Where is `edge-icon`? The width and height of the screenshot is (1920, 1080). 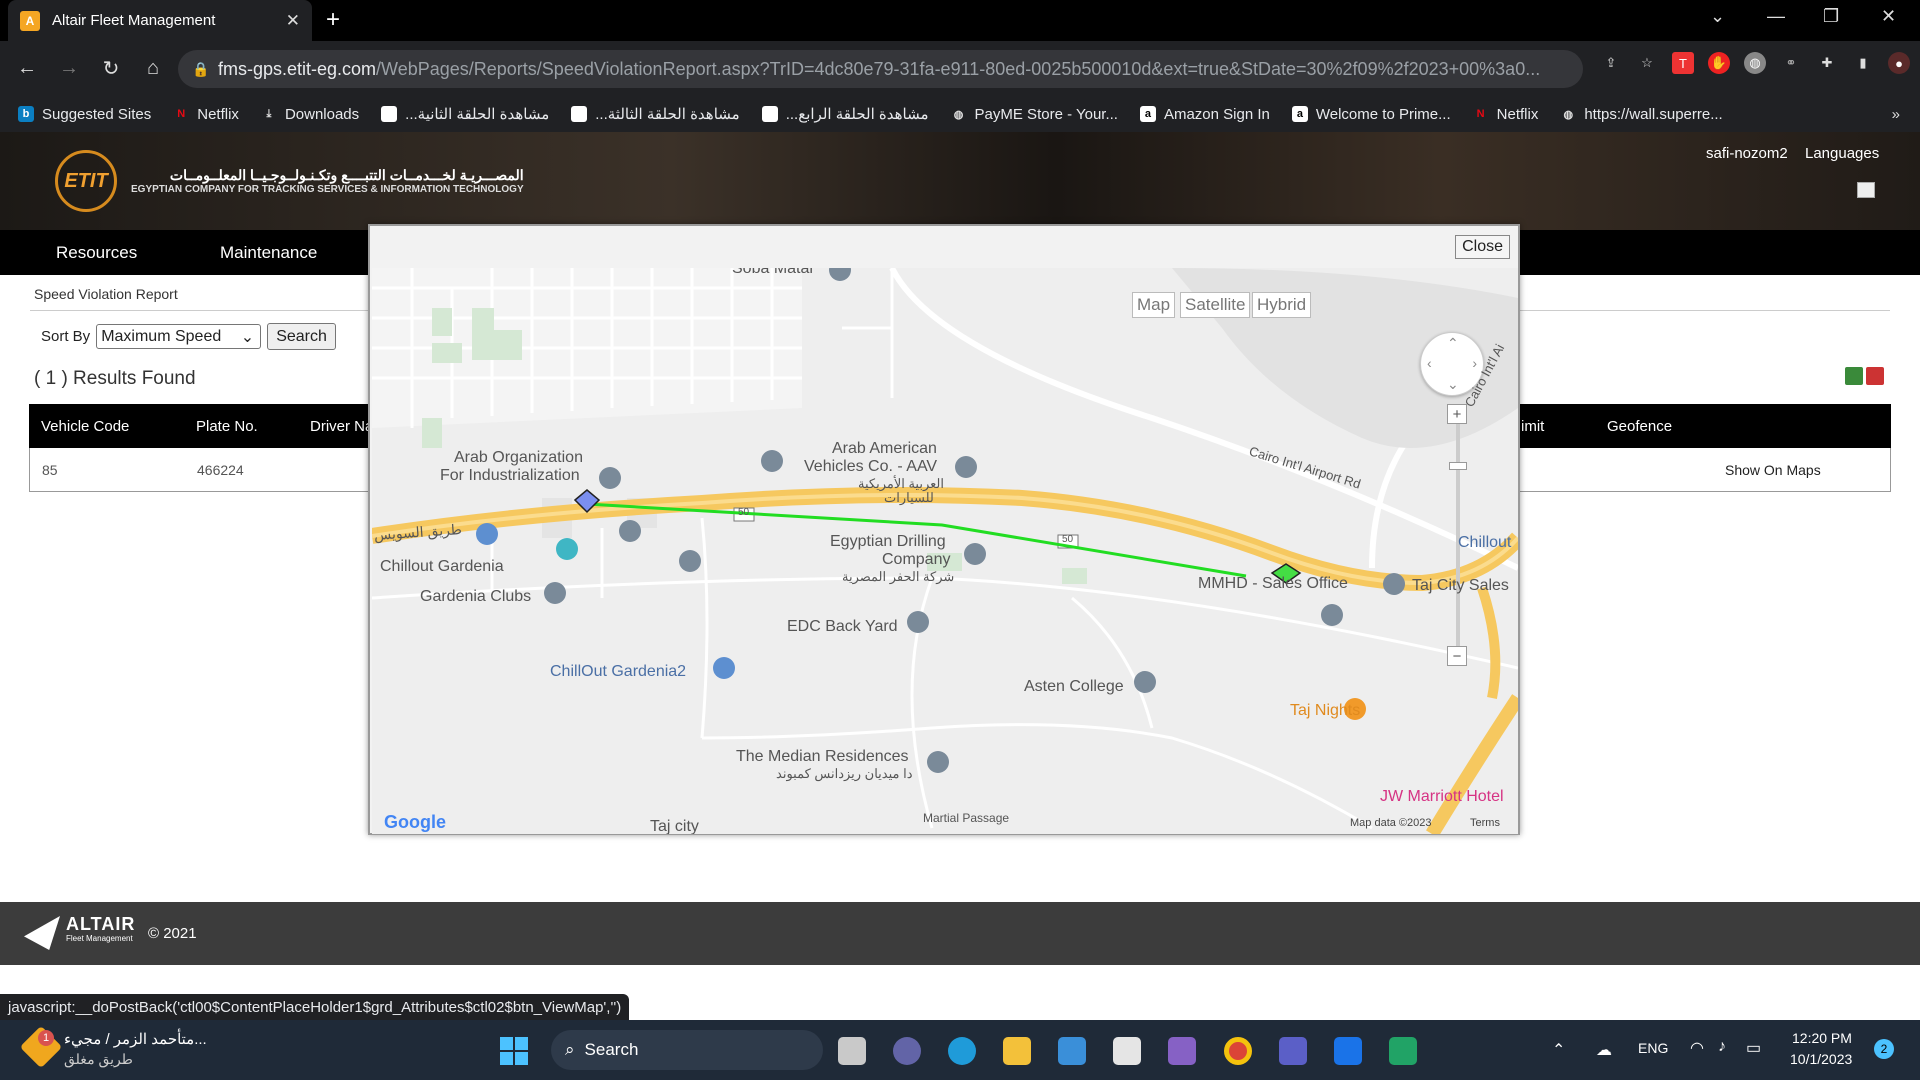
edge-icon is located at coordinates (962, 1051).